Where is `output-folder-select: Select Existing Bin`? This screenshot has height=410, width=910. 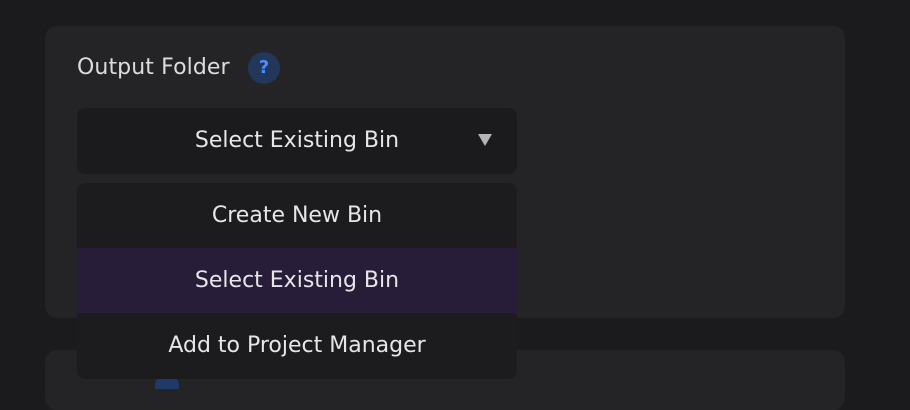 output-folder-select: Select Existing Bin is located at coordinates (297, 141).